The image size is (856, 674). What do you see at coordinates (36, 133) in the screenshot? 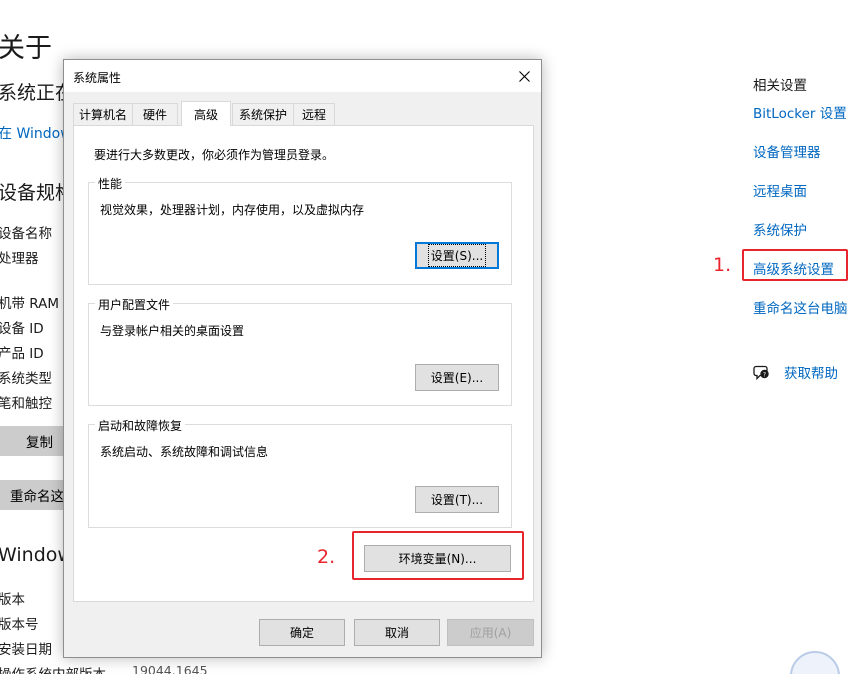
I see `windows-security-link: 在 Window` at bounding box center [36, 133].